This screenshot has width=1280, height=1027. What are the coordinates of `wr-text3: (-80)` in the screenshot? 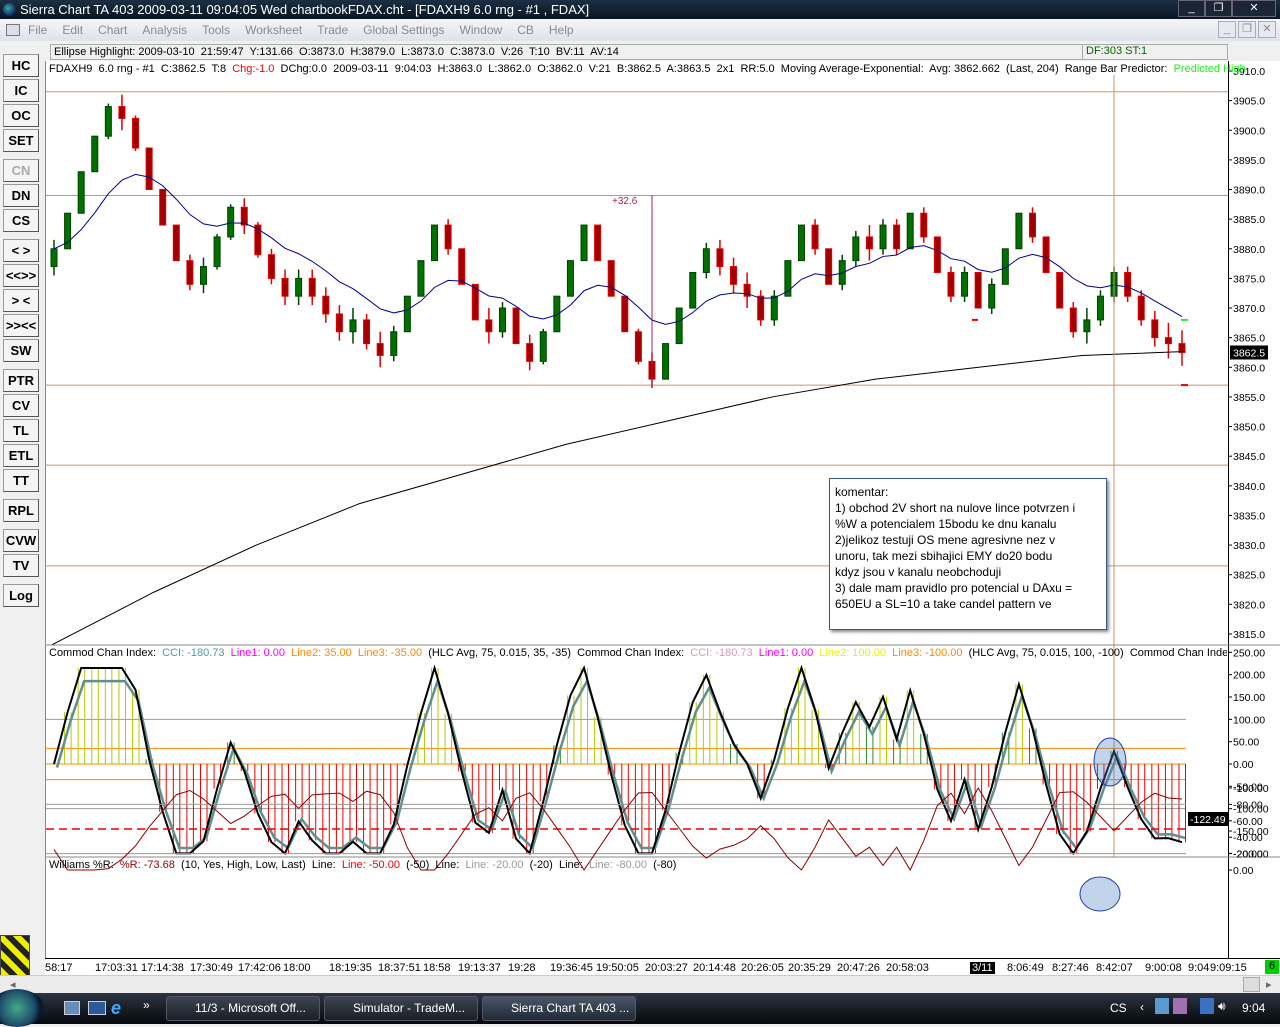 It's located at (662, 865).